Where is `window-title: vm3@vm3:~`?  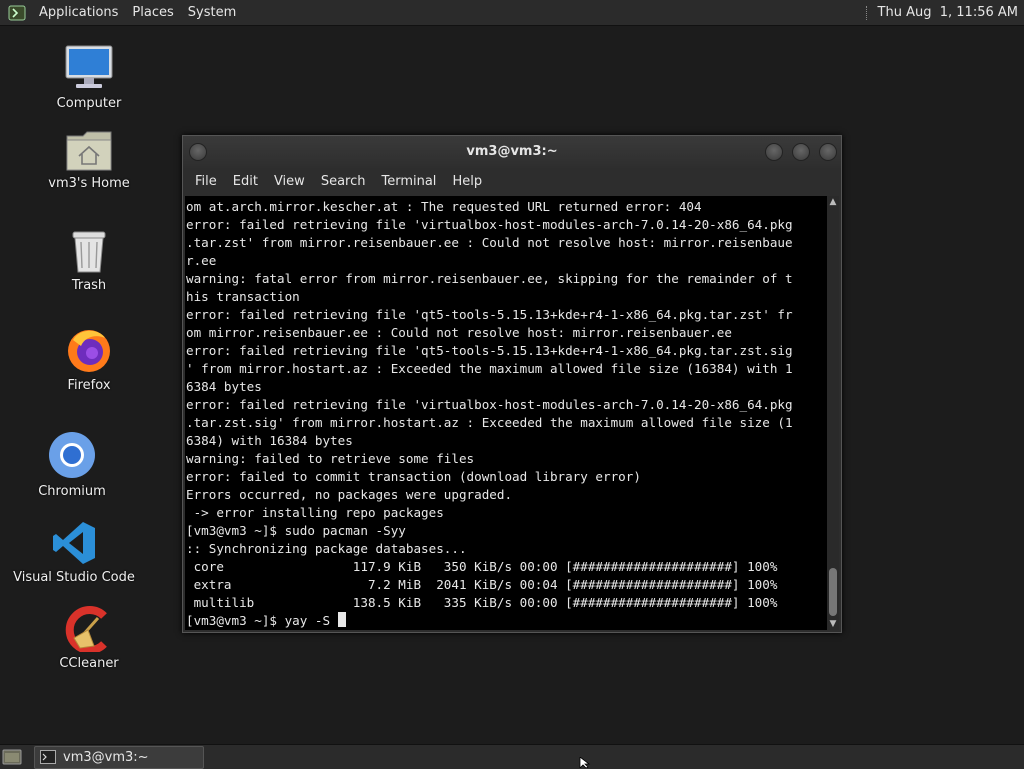 window-title: vm3@vm3:~ is located at coordinates (512, 151).